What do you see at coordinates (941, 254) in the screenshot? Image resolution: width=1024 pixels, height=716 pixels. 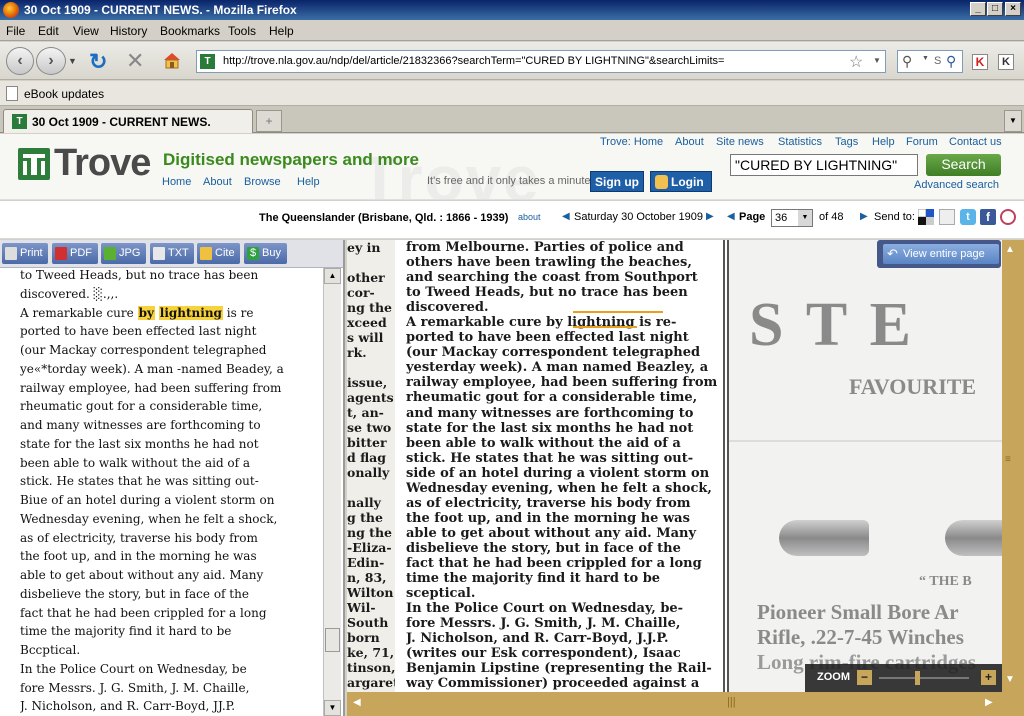 I see `view-entire-page-button: ↶ View entire page` at bounding box center [941, 254].